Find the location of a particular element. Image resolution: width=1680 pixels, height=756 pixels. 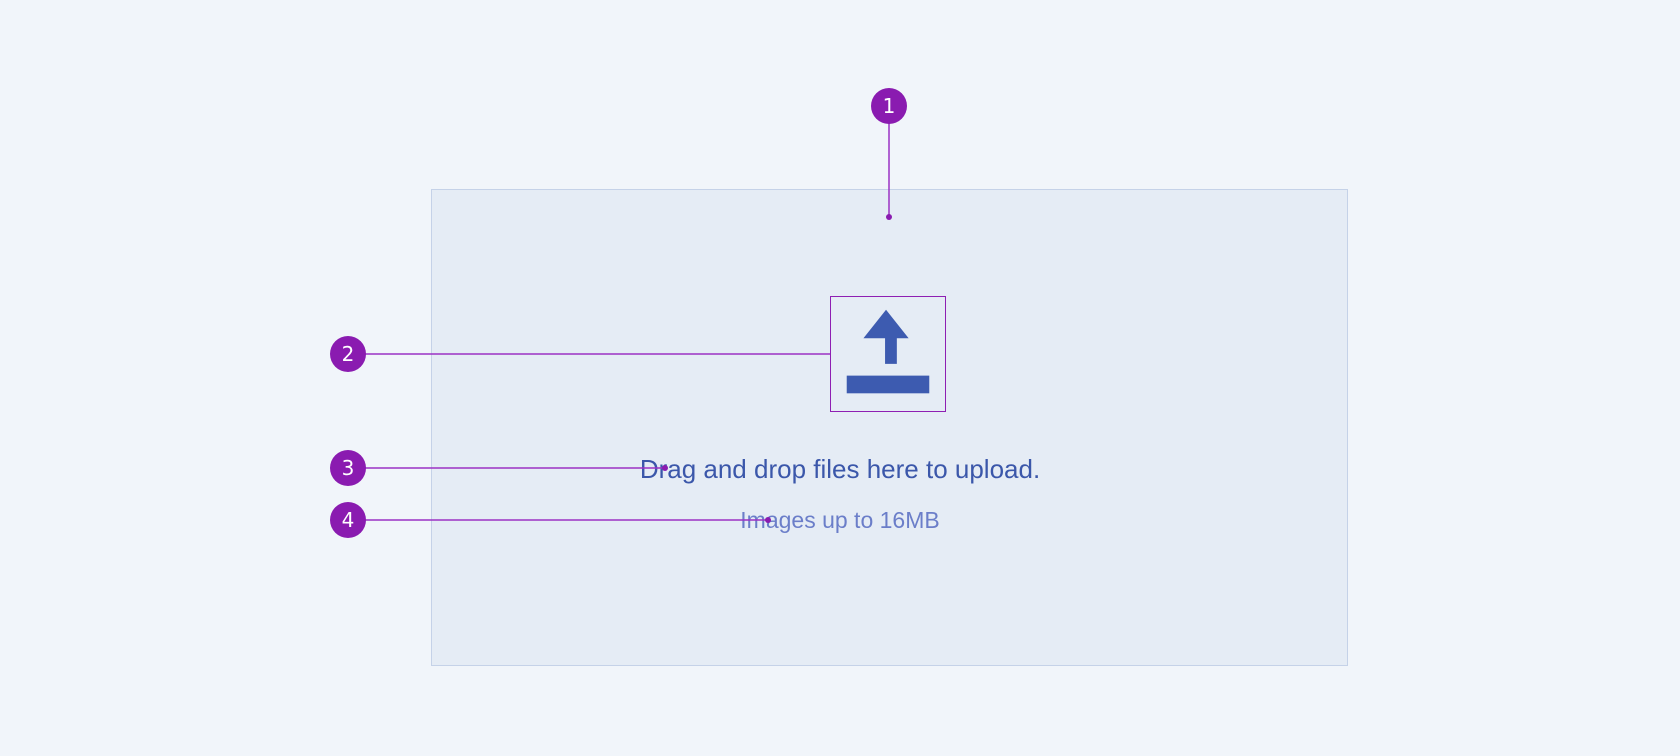

upload-icon-frame is located at coordinates (888, 354).